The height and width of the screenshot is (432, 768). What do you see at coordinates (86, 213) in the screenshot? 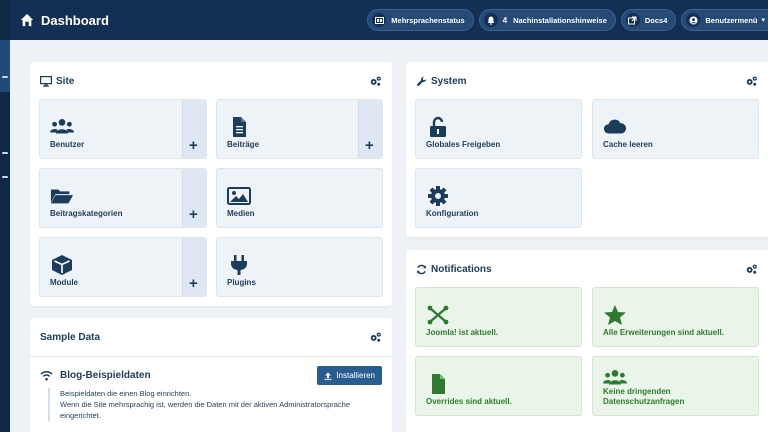
I see `tile-label: Beitragskategorien` at bounding box center [86, 213].